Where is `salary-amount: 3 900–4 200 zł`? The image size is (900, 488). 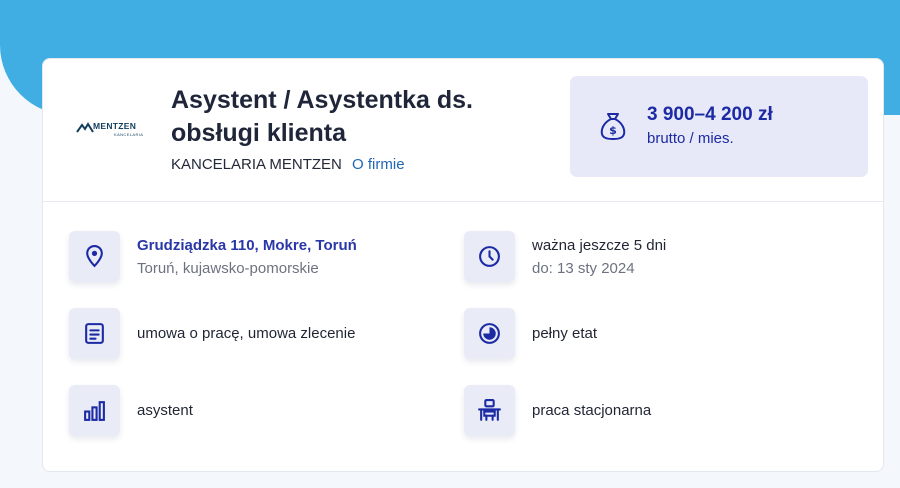 salary-amount: 3 900–4 200 zł is located at coordinates (710, 114).